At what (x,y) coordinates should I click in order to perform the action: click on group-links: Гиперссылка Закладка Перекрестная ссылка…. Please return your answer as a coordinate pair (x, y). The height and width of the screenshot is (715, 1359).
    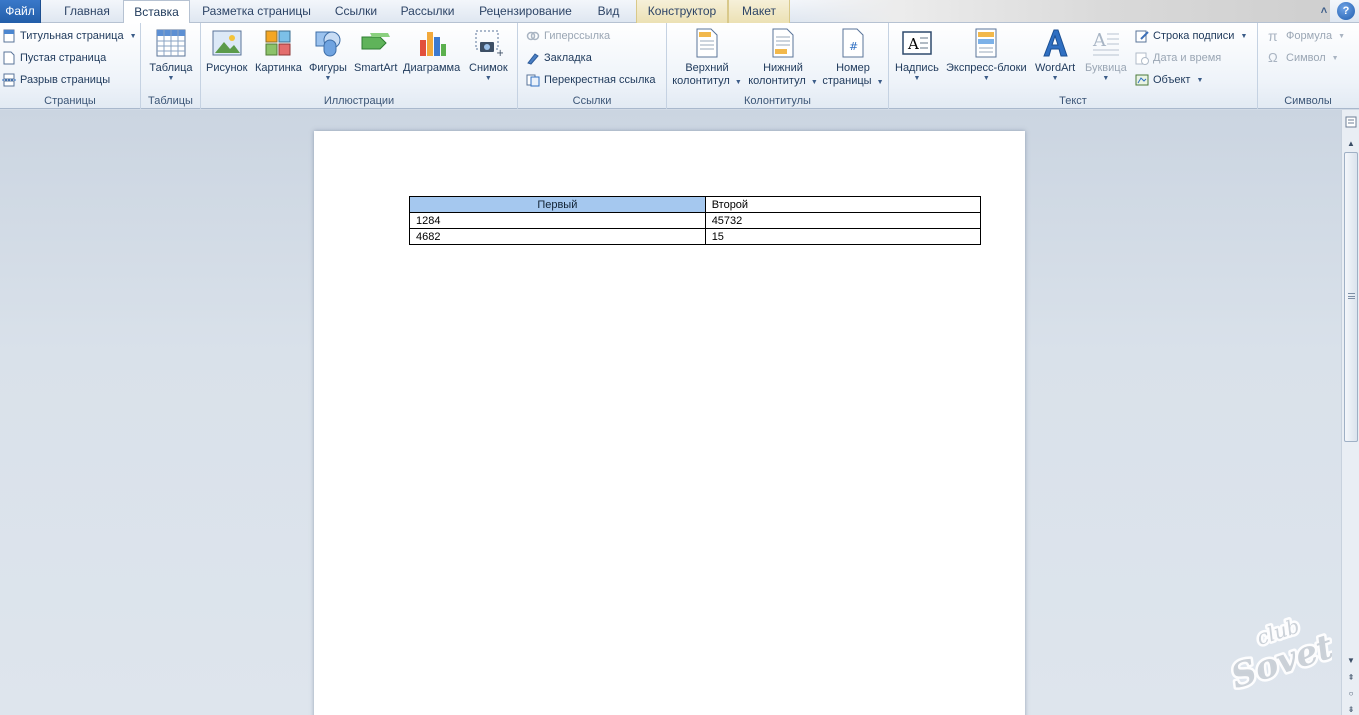
    Looking at the image, I should click on (592, 66).